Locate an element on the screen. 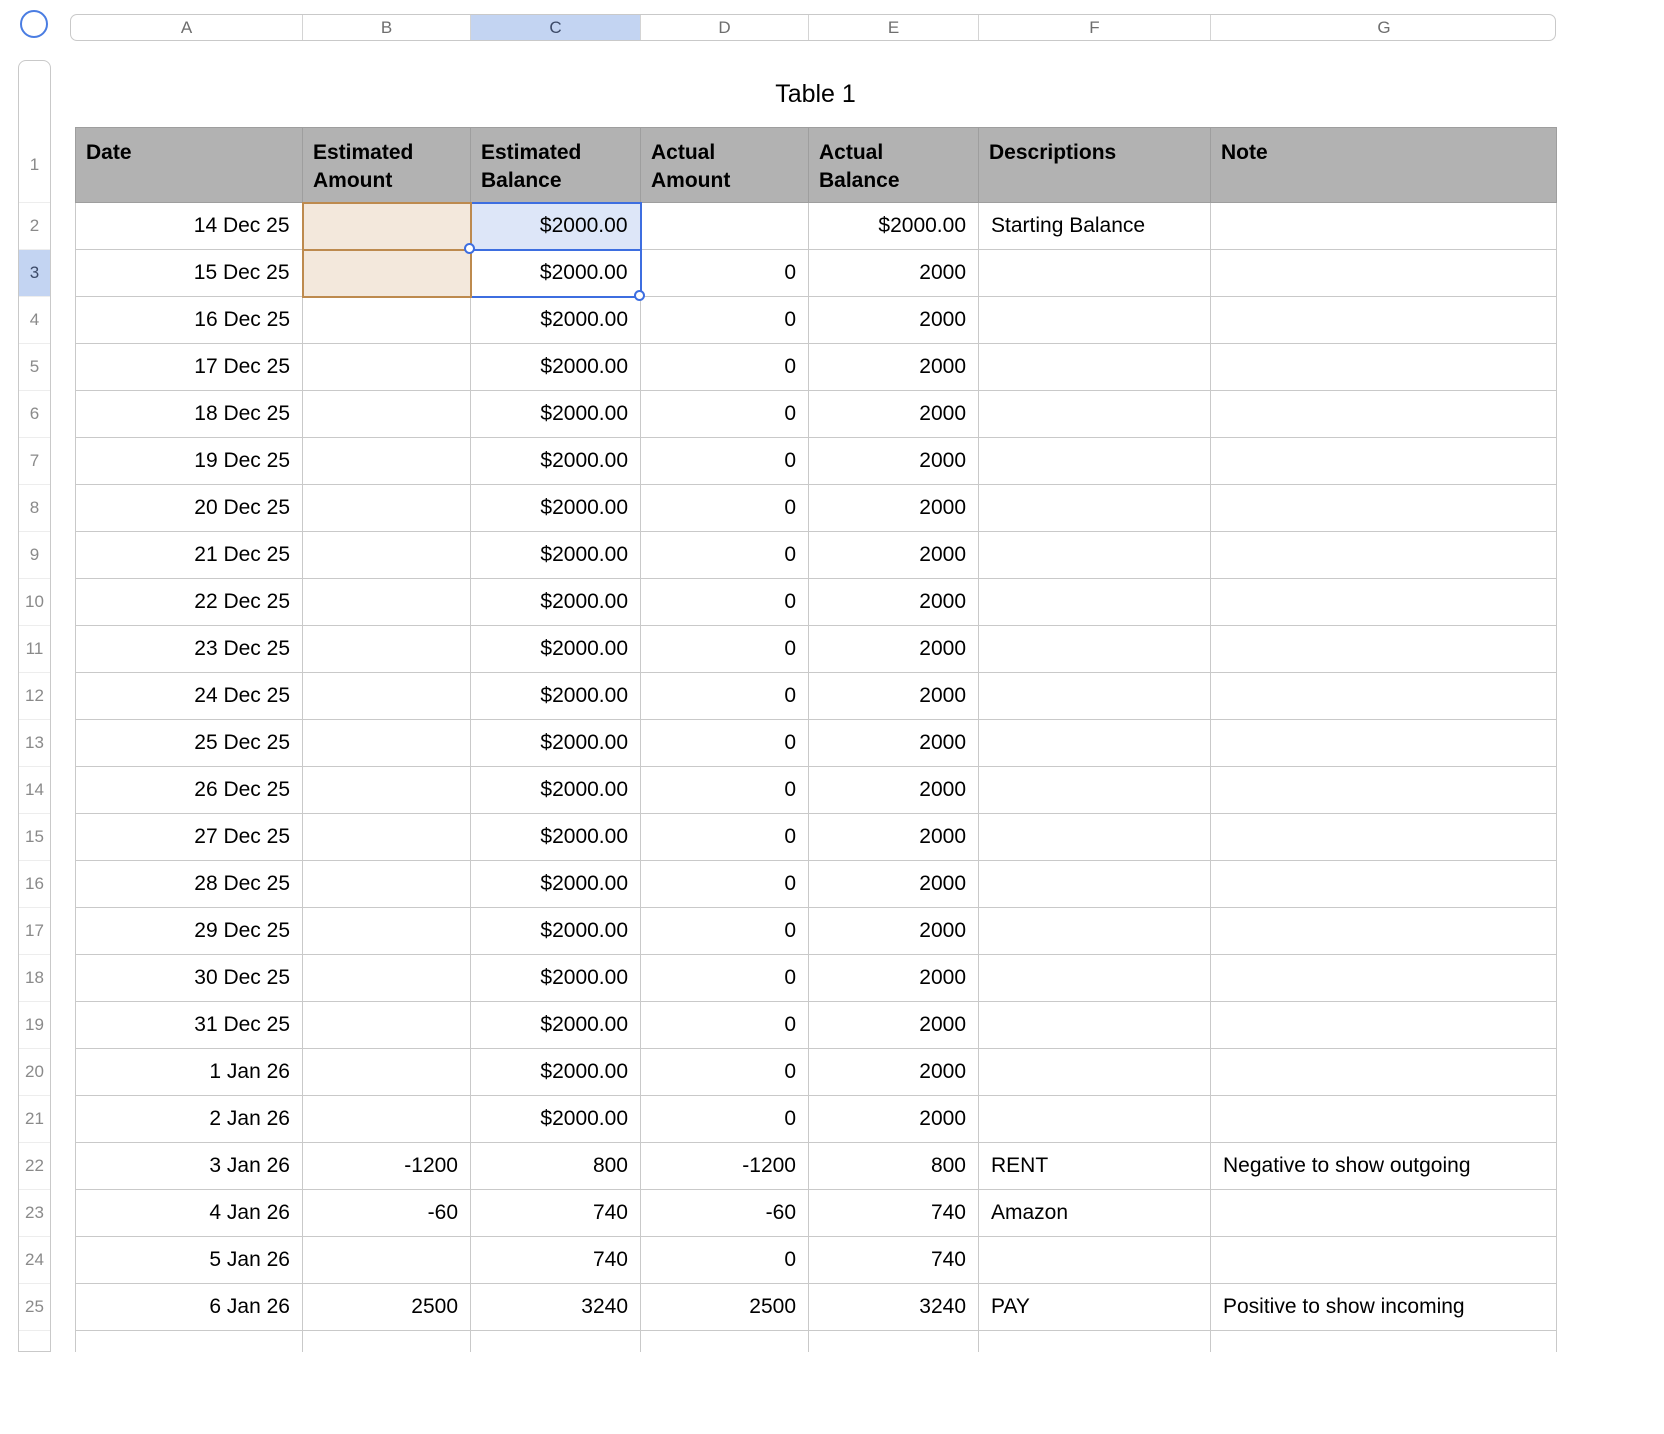 This screenshot has width=1664, height=1434. cell-F26 is located at coordinates (1094, 1341).